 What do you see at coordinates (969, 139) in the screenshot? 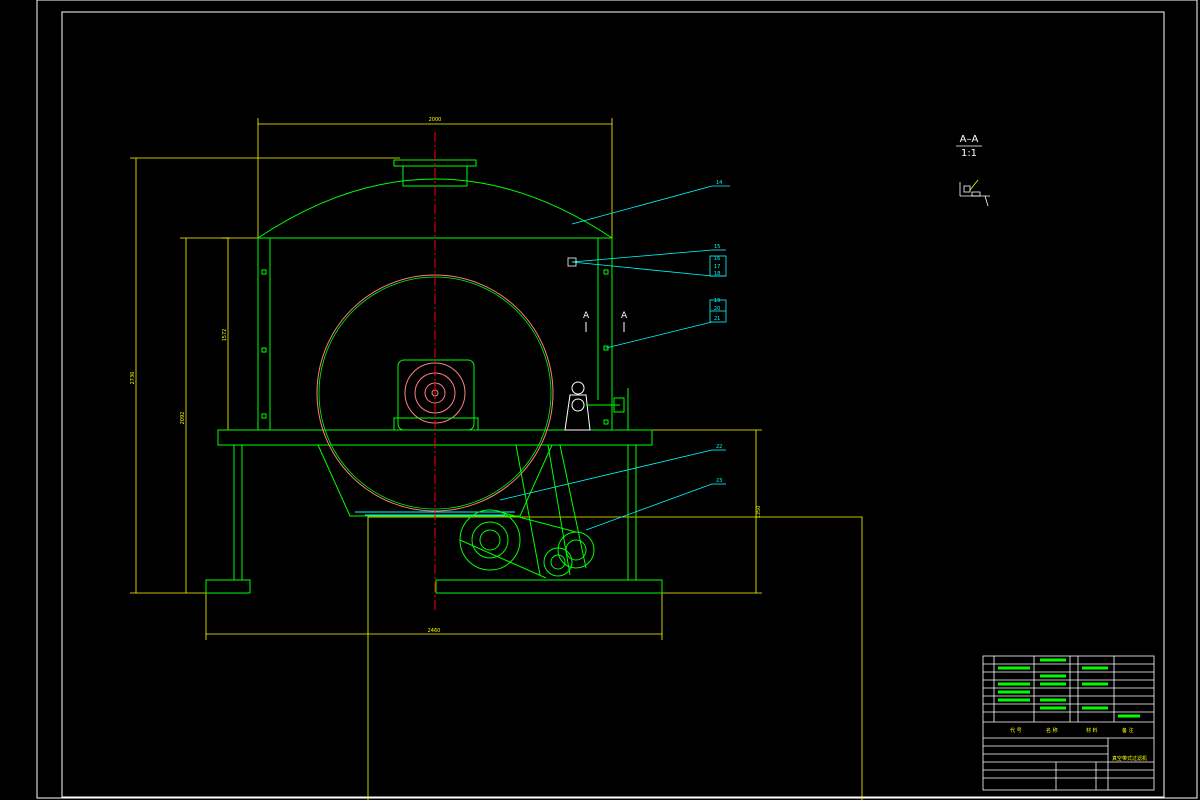
I see `section-view-title: A–A` at bounding box center [969, 139].